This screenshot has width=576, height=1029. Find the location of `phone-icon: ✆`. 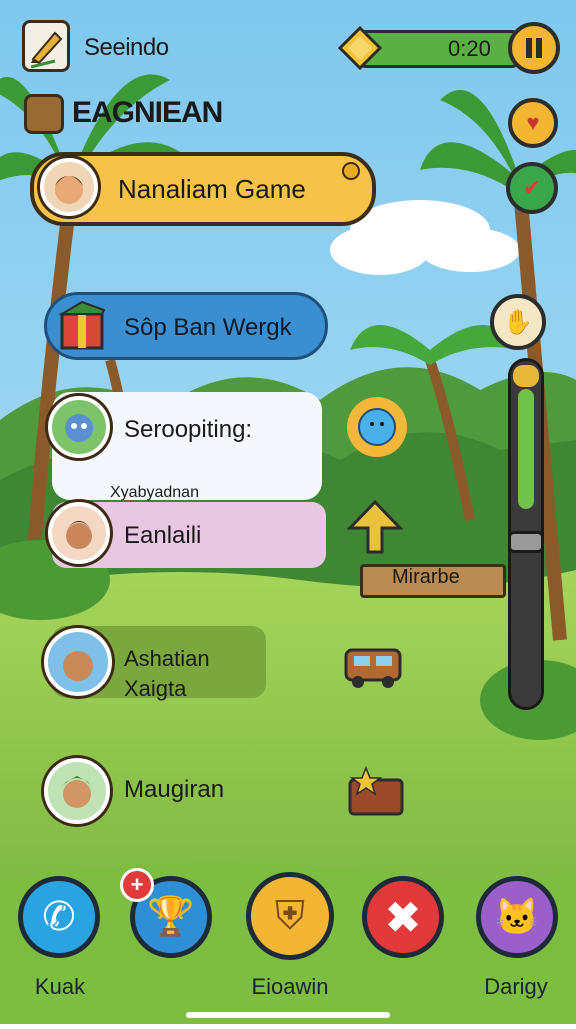

phone-icon: ✆ is located at coordinates (59, 917).